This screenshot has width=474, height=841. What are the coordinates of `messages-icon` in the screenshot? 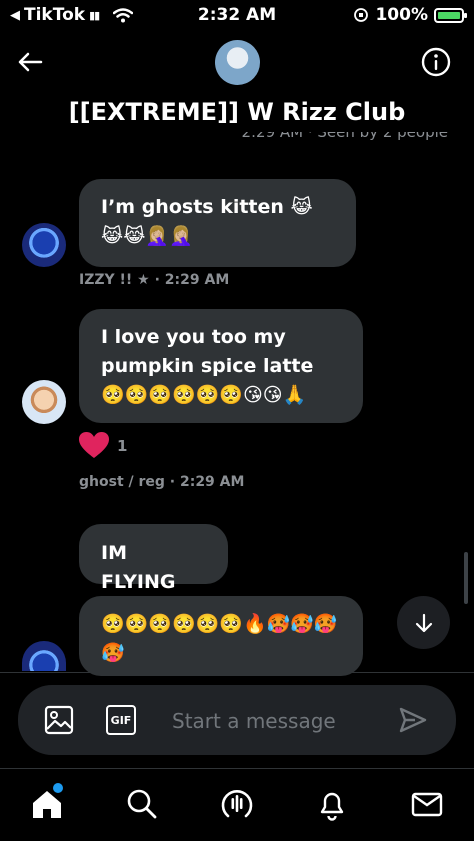 It's located at (427, 804).